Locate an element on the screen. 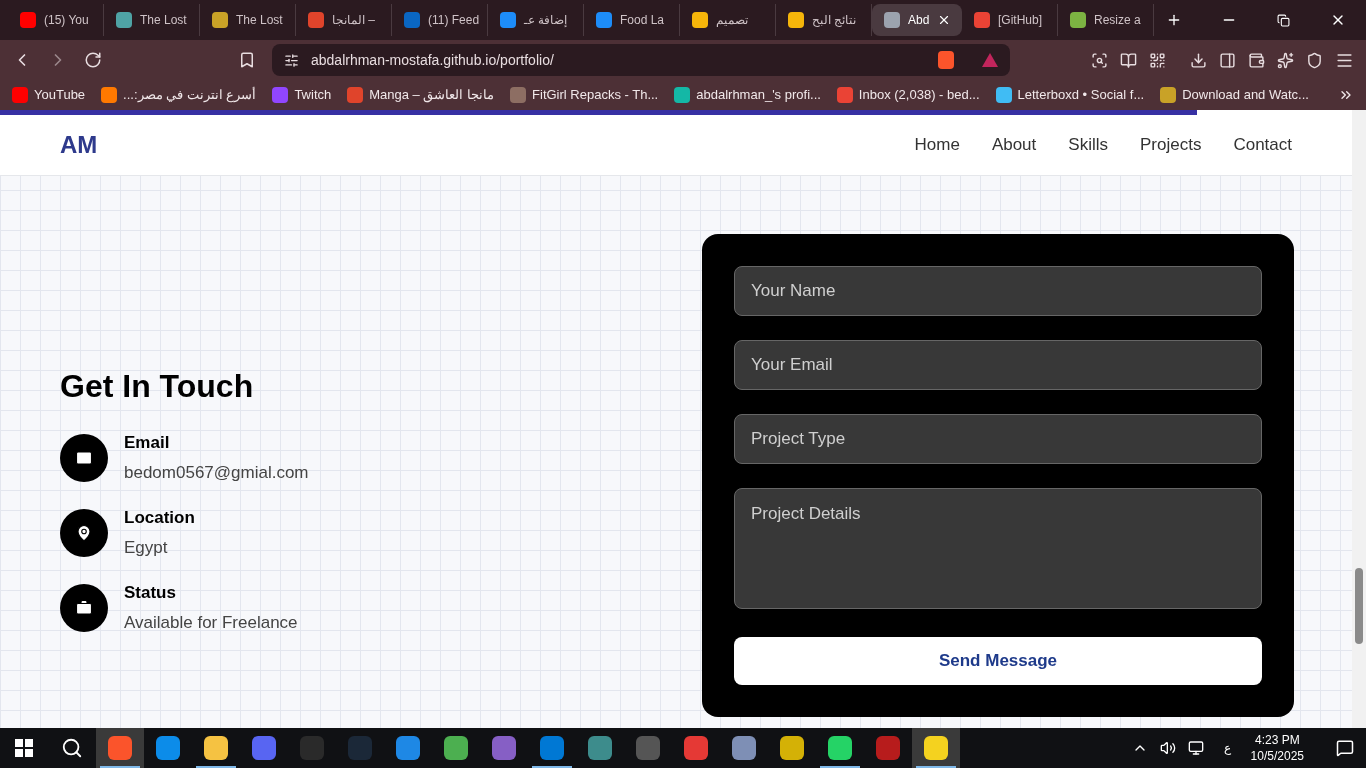 This screenshot has width=1366, height=768. nav-link: Projects is located at coordinates (1171, 145).